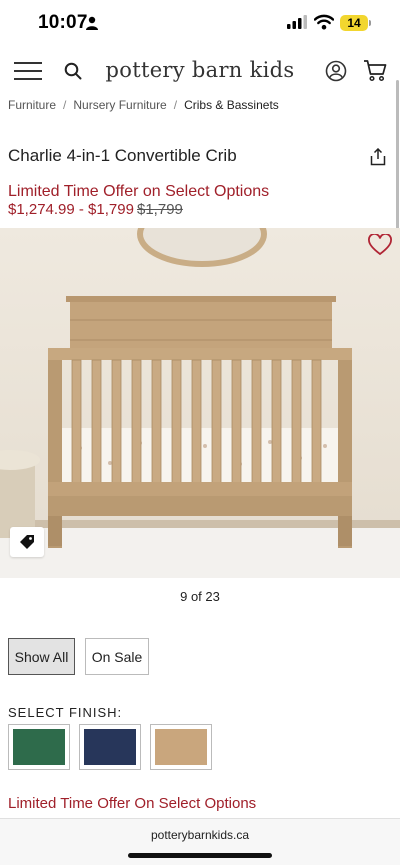 The image size is (400, 865). What do you see at coordinates (122, 155) in the screenshot?
I see `product-title: Charlie 4-in-1 Convertible Crib` at bounding box center [122, 155].